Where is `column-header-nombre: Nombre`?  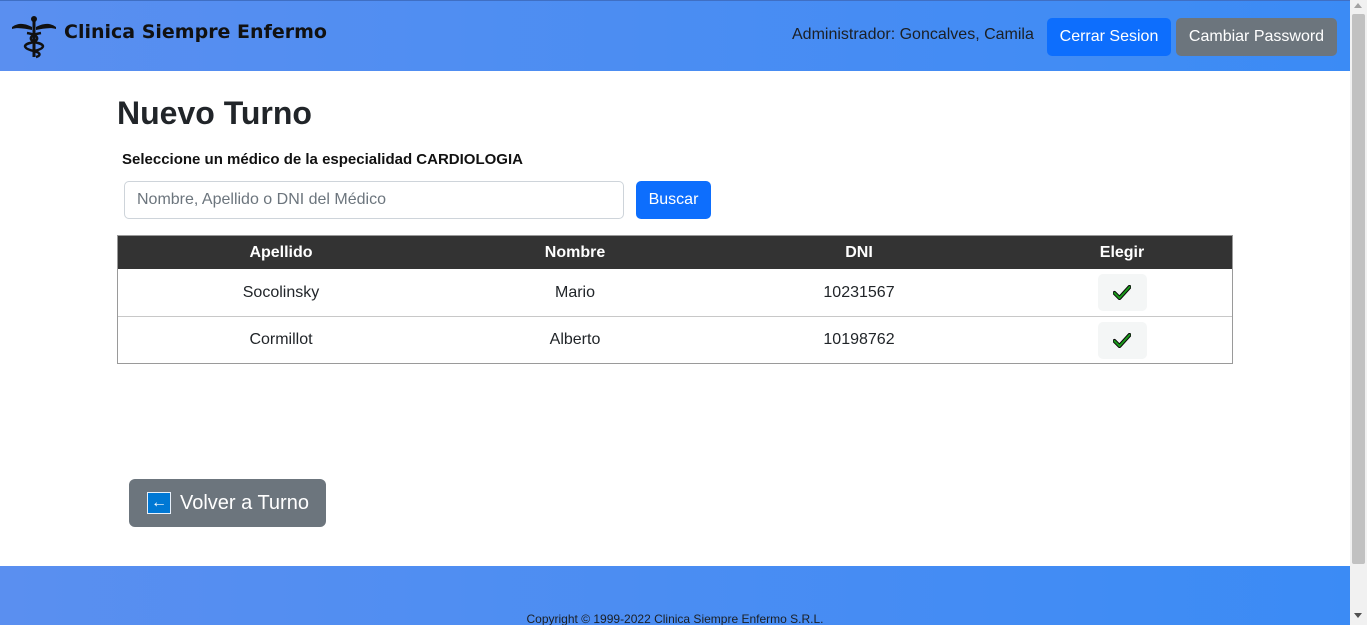
column-header-nombre: Nombre is located at coordinates (575, 252).